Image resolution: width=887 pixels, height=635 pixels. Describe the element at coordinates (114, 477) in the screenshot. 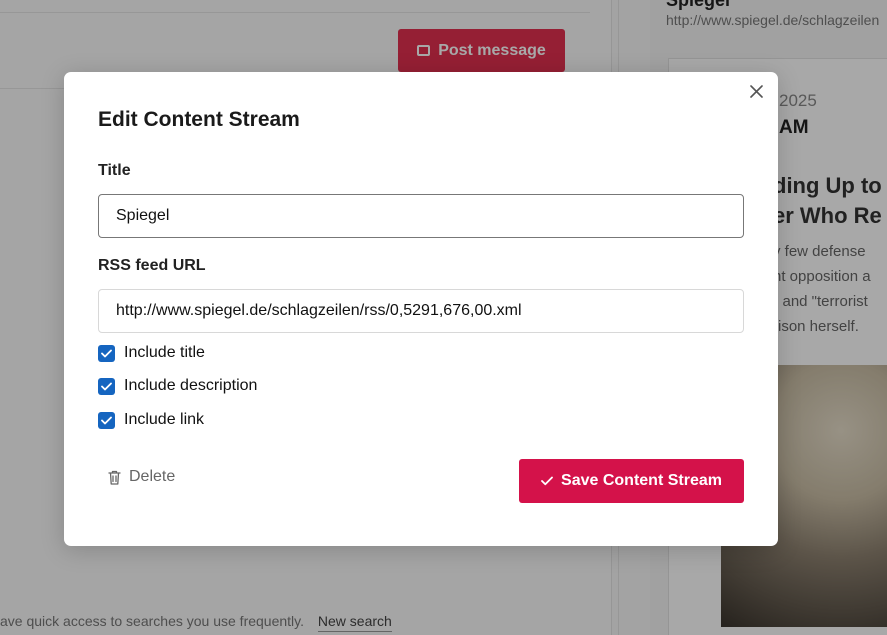

I see `trash-icon` at that location.